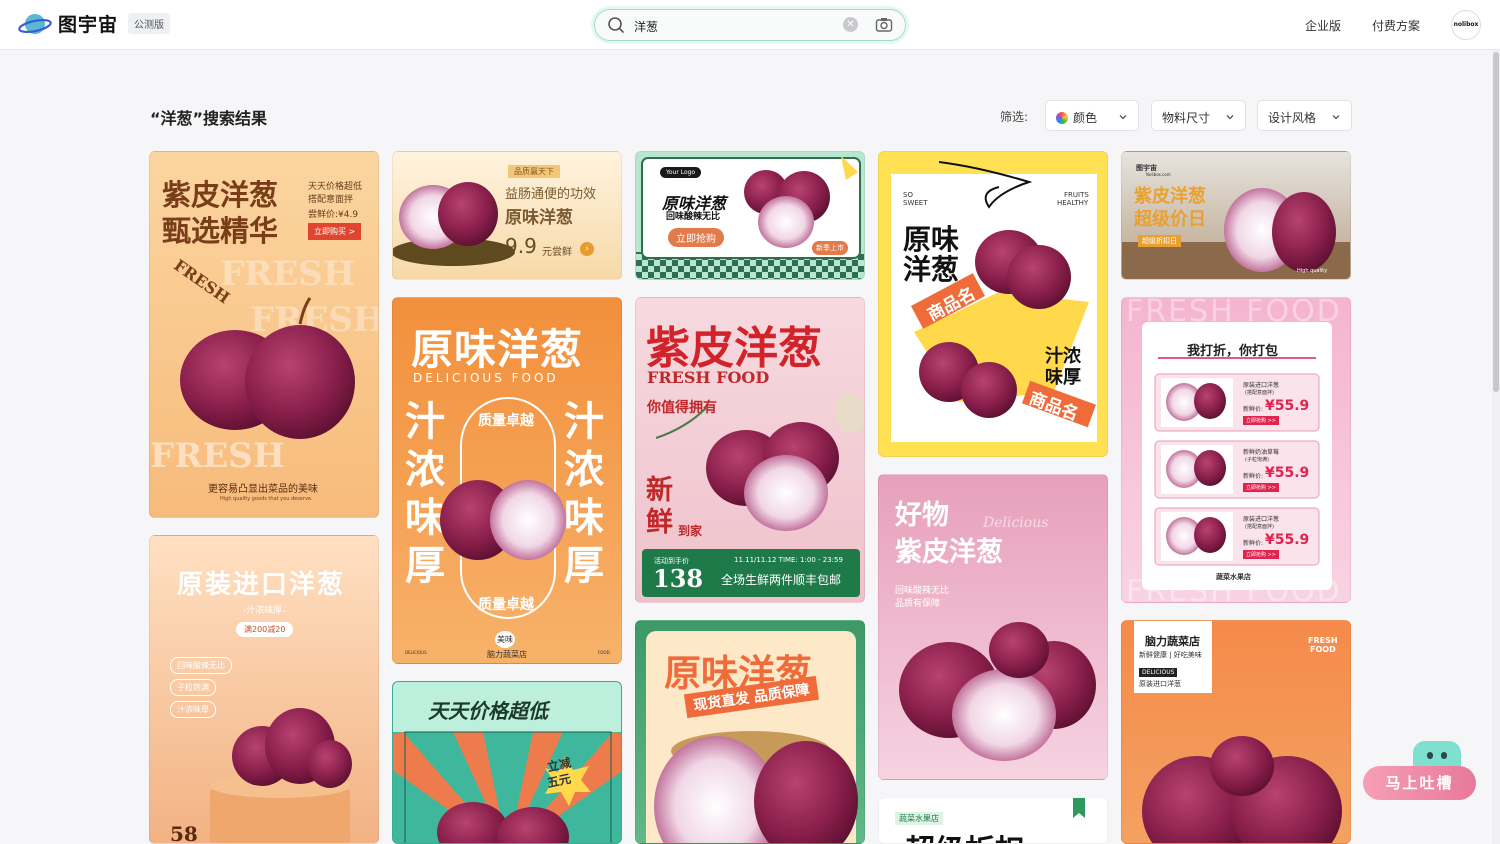 Image resolution: width=1500 pixels, height=844 pixels. I want to click on arrow-right-icon: ›, so click(587, 249).